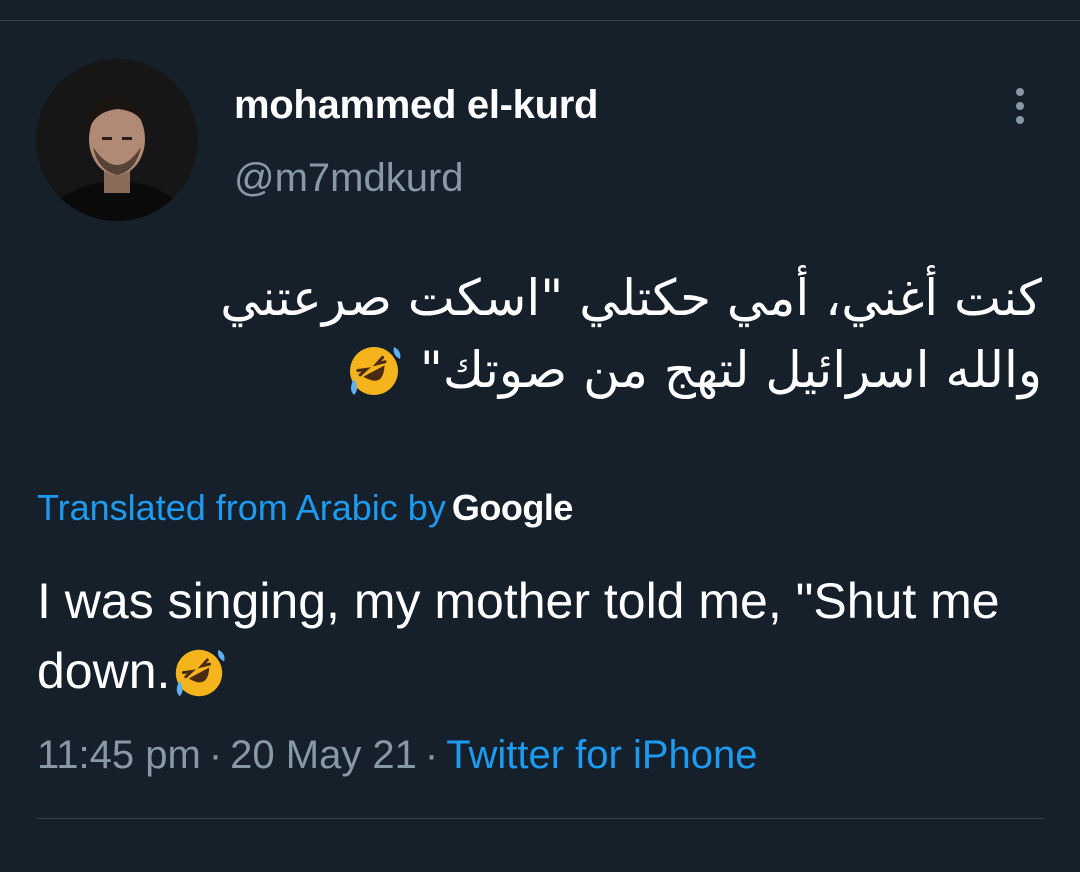 This screenshot has height=872, width=1080. I want to click on google-logo: Google, so click(512, 507).